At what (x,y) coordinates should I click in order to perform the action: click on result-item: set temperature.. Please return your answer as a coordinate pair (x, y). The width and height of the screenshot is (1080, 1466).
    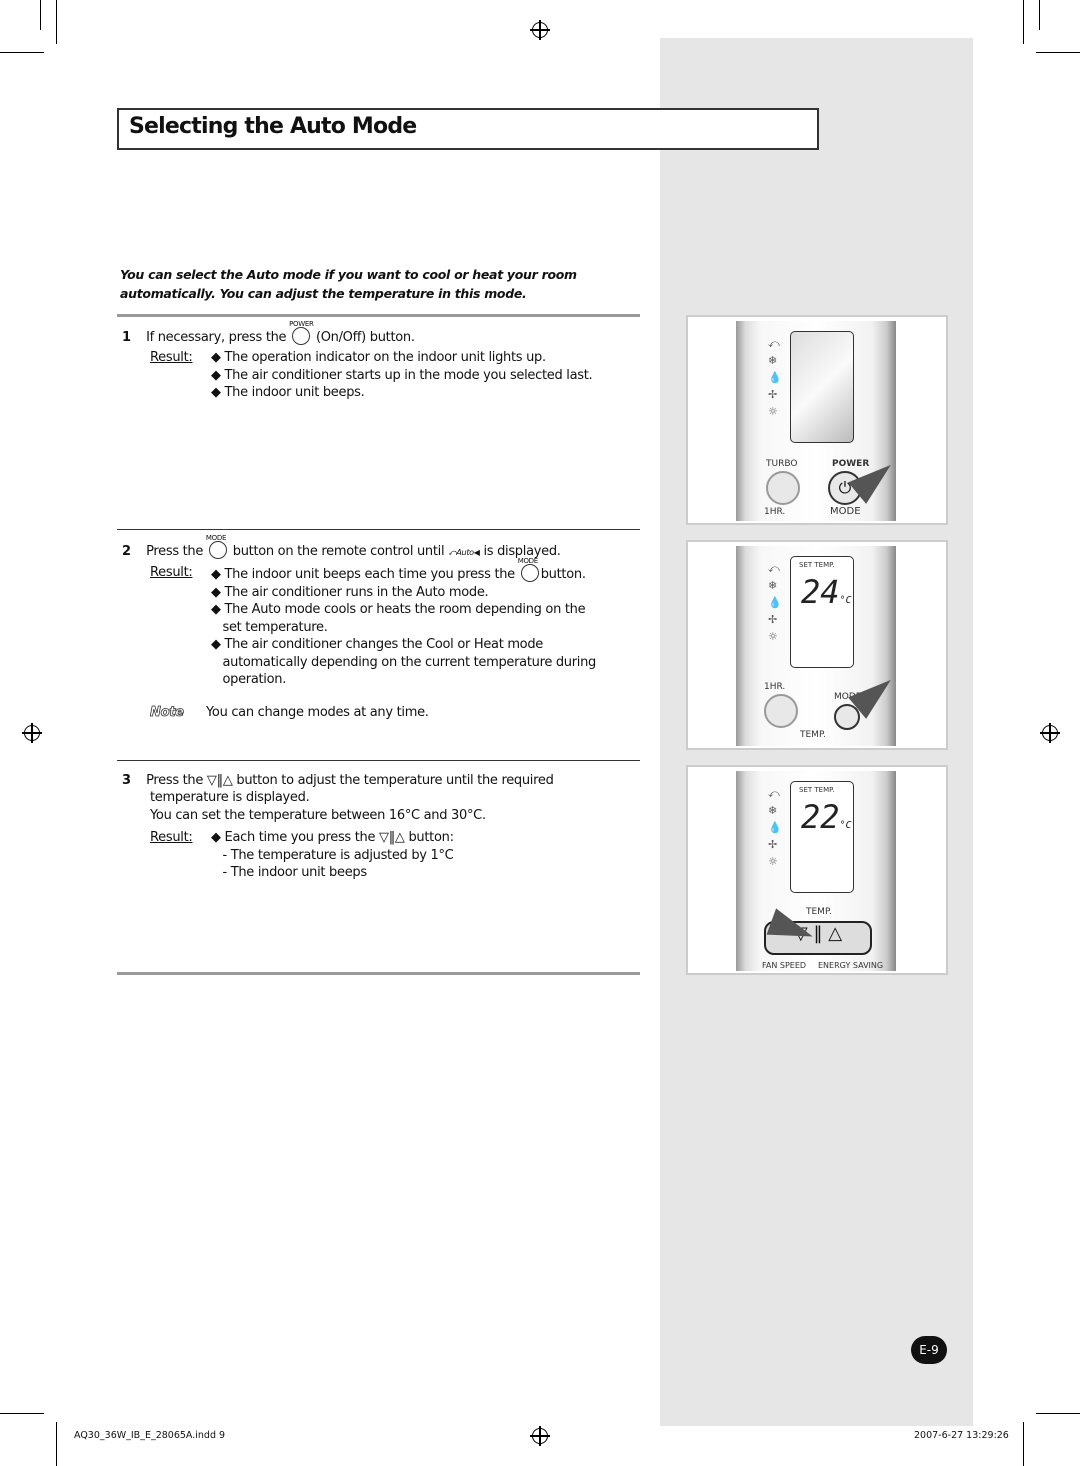
    Looking at the image, I should click on (275, 627).